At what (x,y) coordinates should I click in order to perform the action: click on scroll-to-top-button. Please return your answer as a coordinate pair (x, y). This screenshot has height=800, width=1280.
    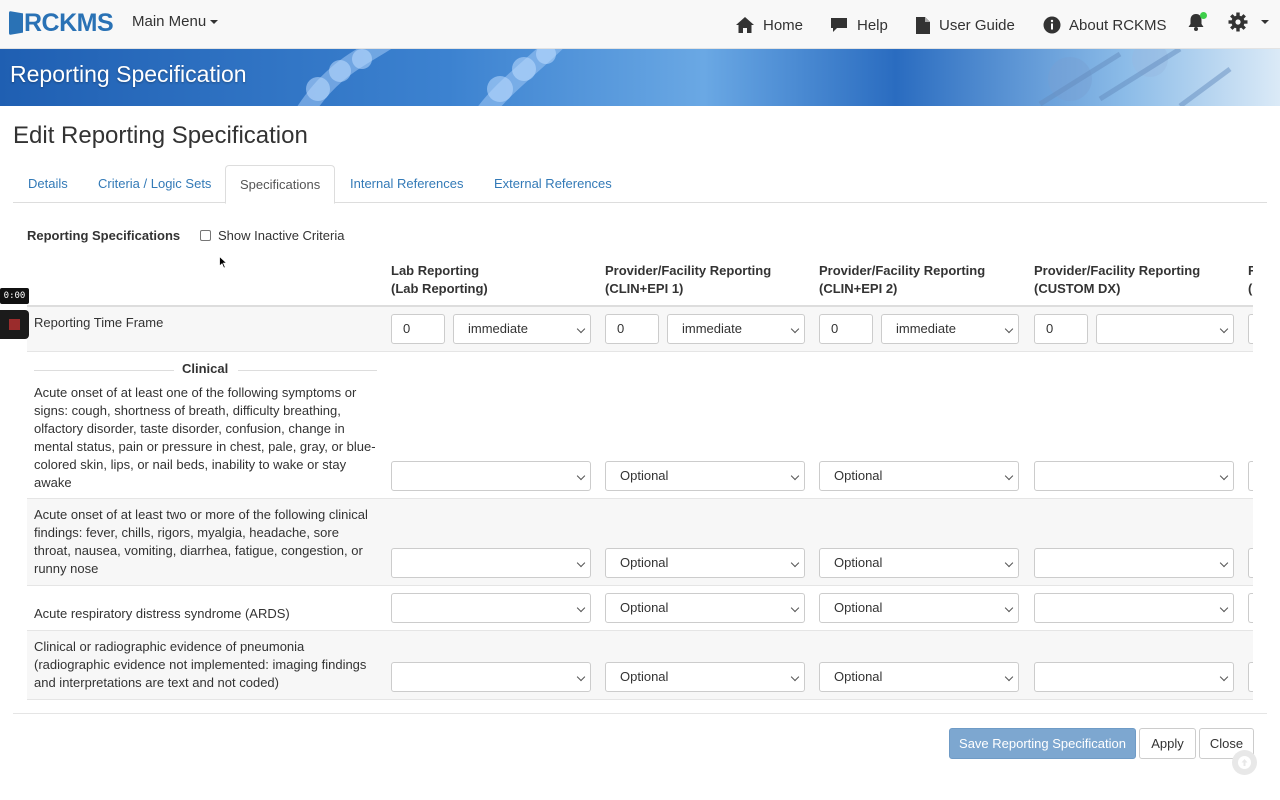
    Looking at the image, I should click on (1244, 762).